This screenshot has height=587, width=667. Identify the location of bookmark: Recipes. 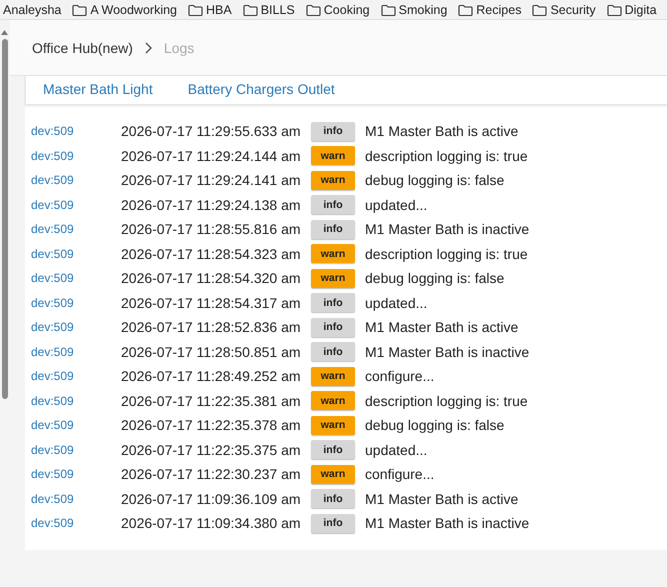
(490, 9).